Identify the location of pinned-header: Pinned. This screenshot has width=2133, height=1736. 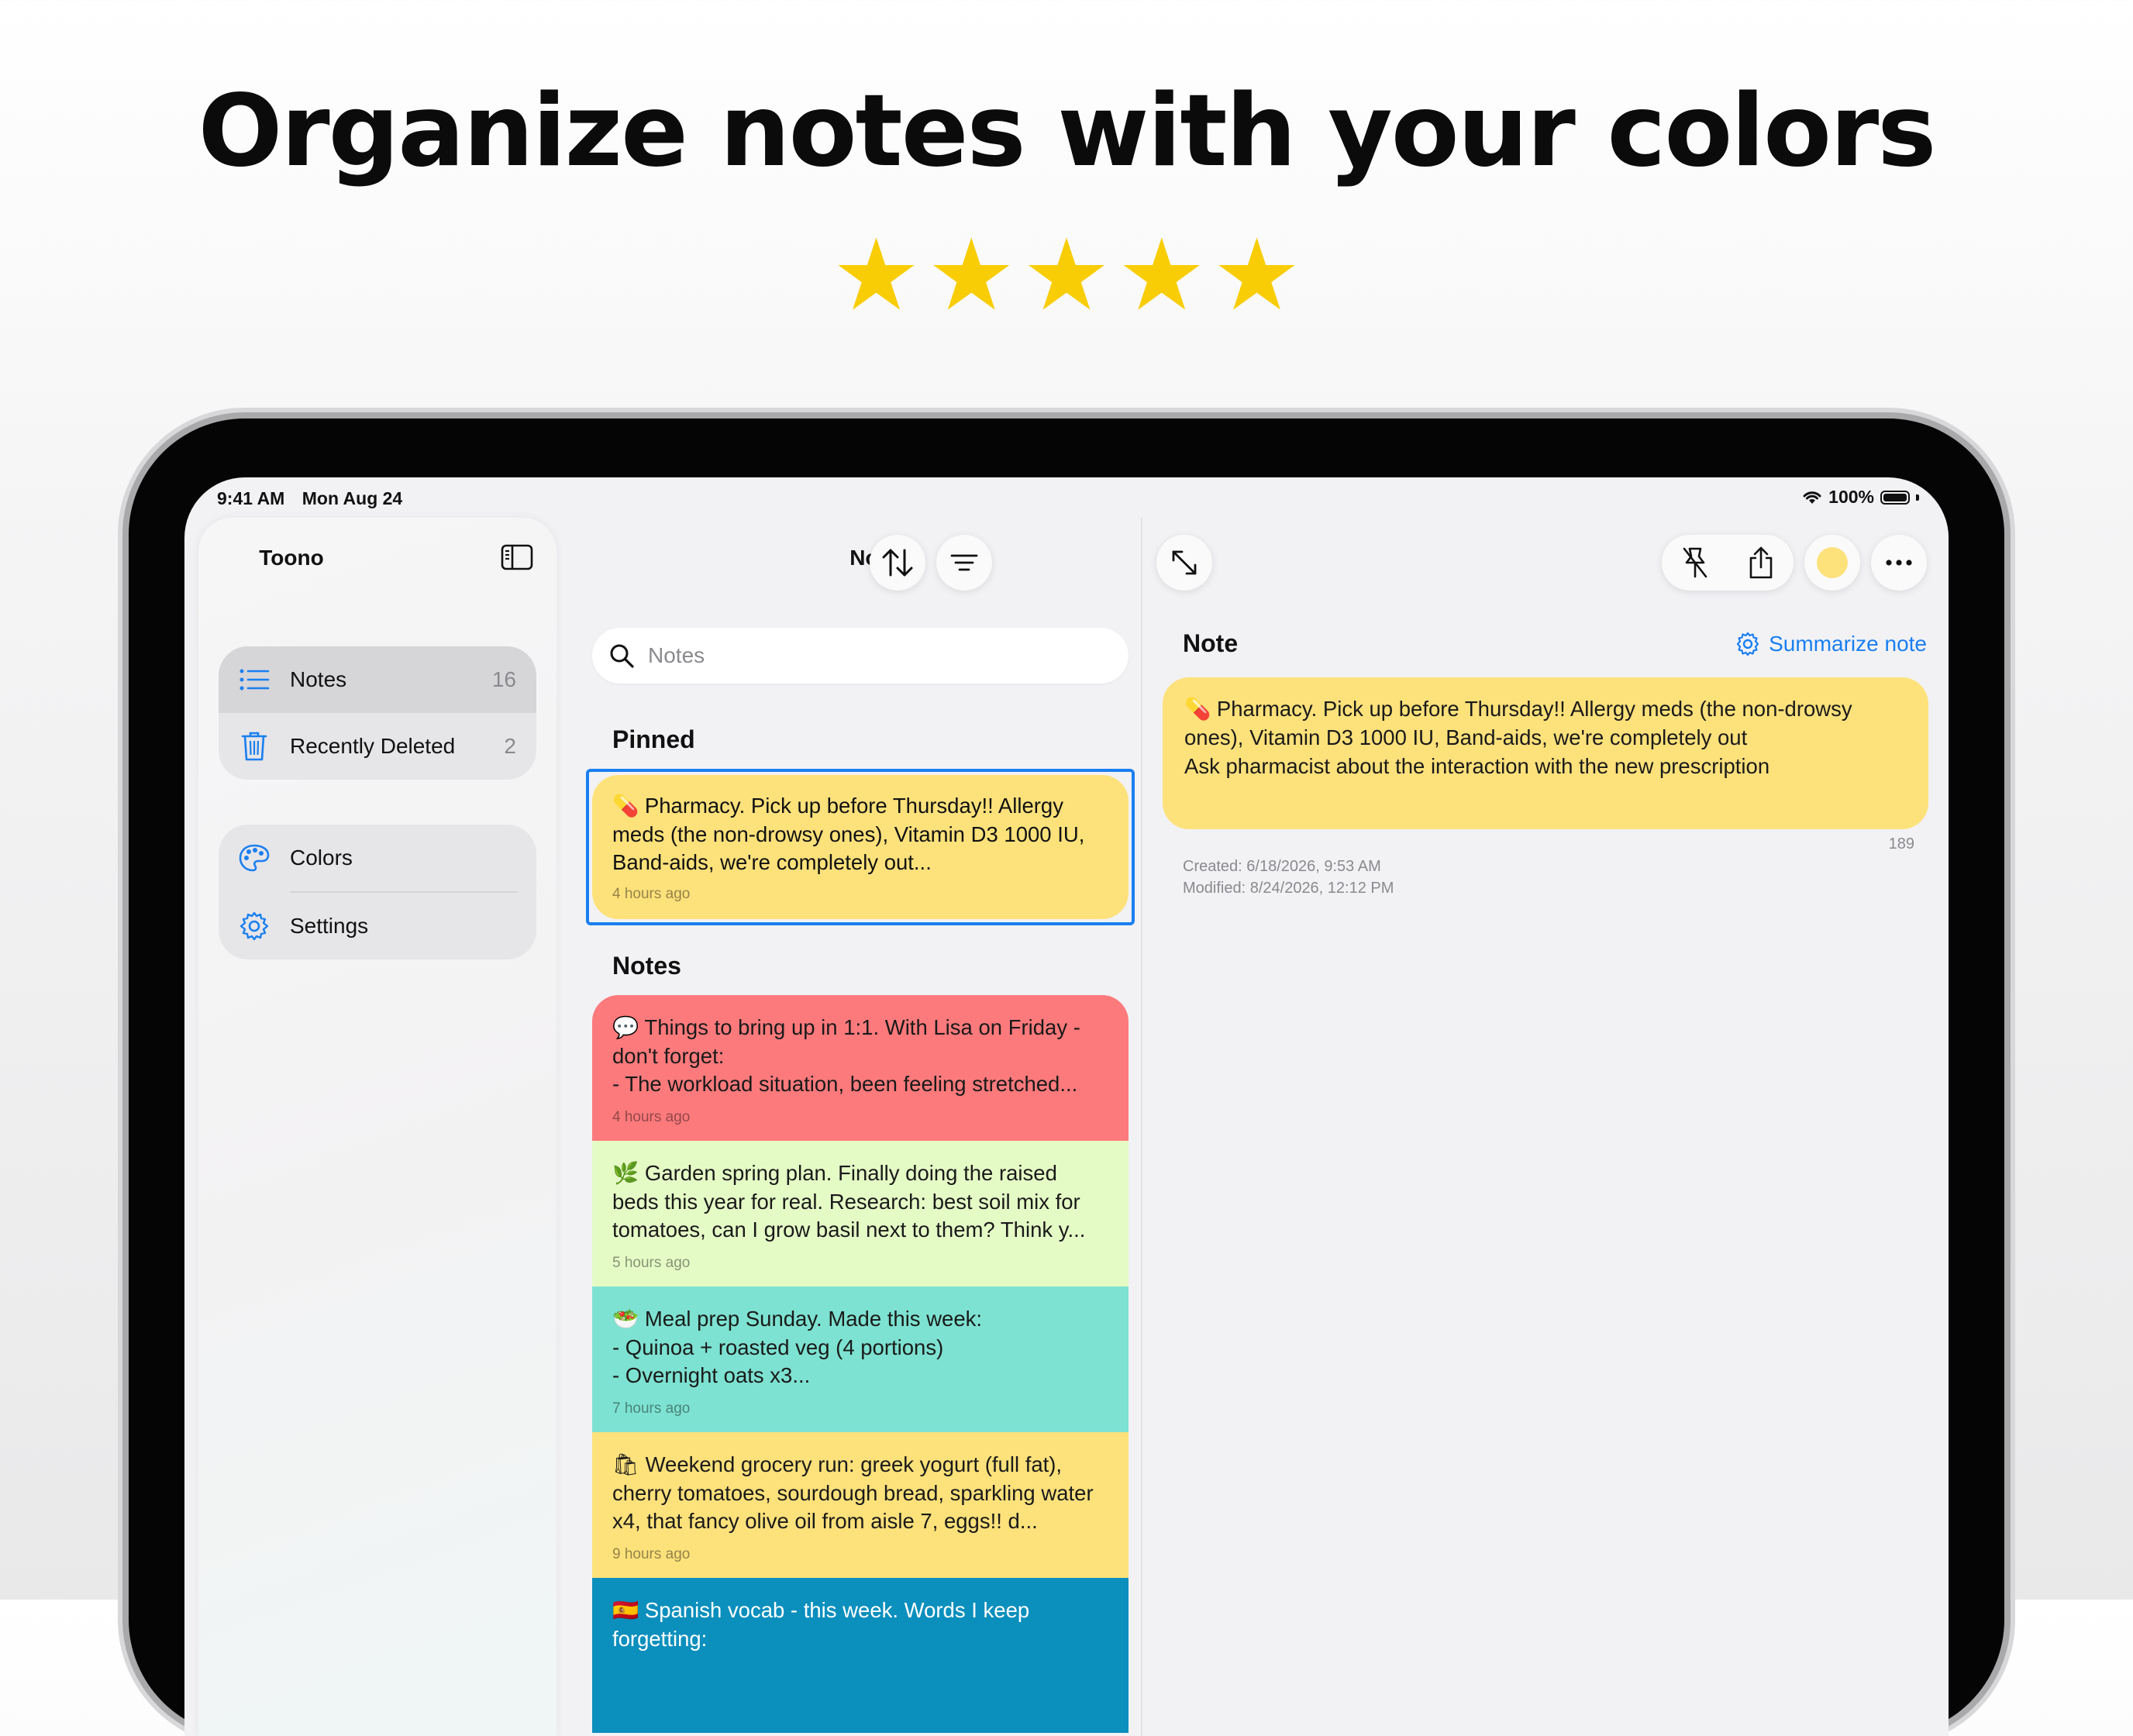
(653, 739).